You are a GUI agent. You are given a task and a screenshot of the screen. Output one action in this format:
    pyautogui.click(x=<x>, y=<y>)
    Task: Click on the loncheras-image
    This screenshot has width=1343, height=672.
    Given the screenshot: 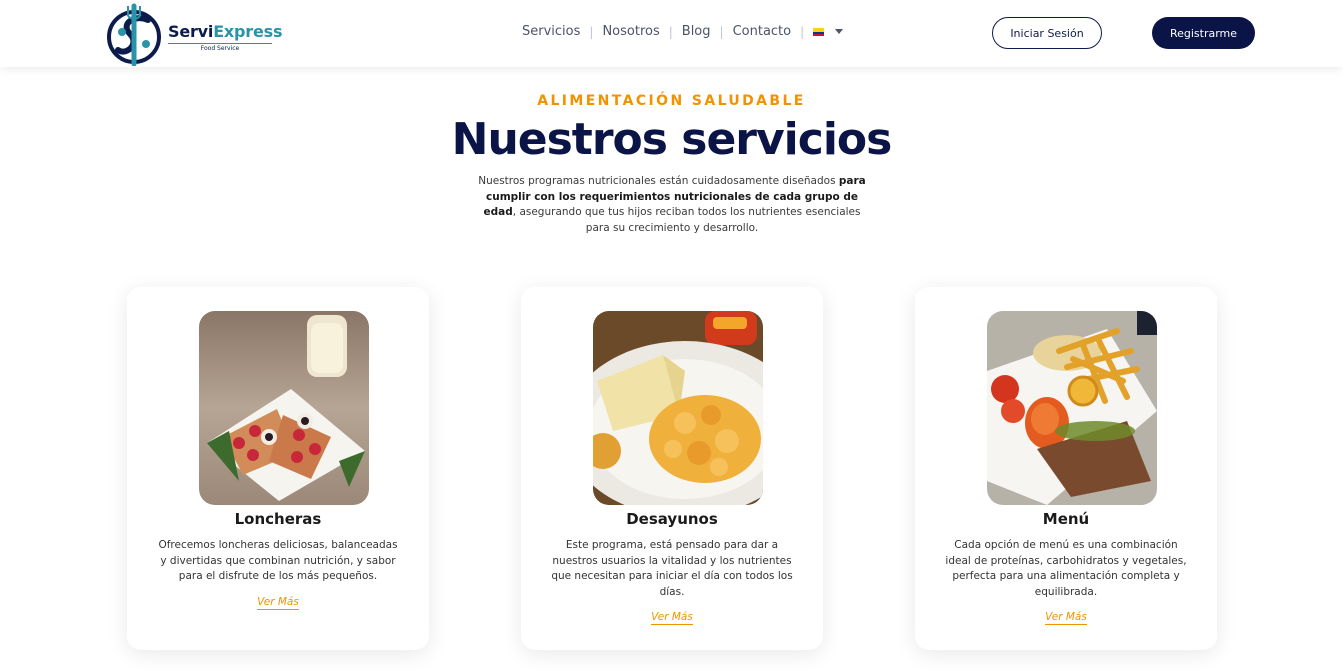 What is the action you would take?
    pyautogui.click(x=284, y=408)
    